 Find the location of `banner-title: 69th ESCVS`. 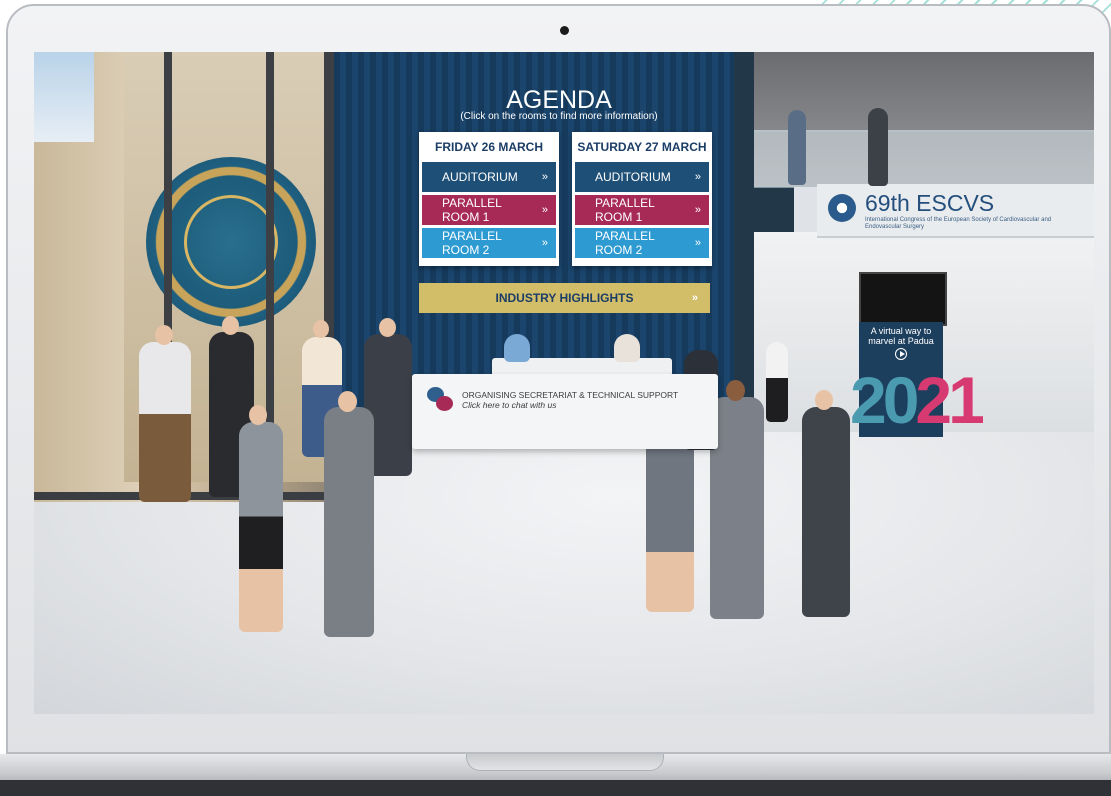

banner-title: 69th ESCVS is located at coordinates (930, 203).